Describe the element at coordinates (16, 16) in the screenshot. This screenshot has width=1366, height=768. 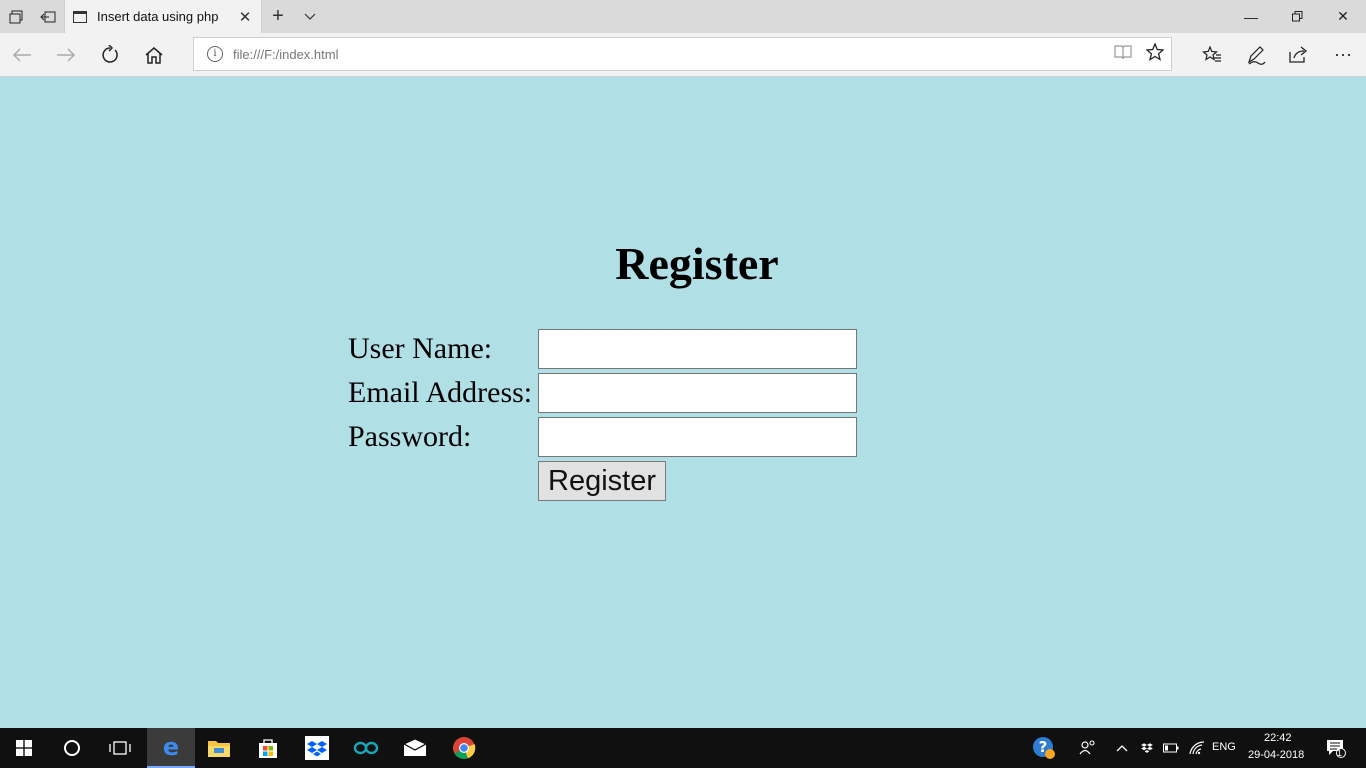
I see `tab-list-icon` at that location.